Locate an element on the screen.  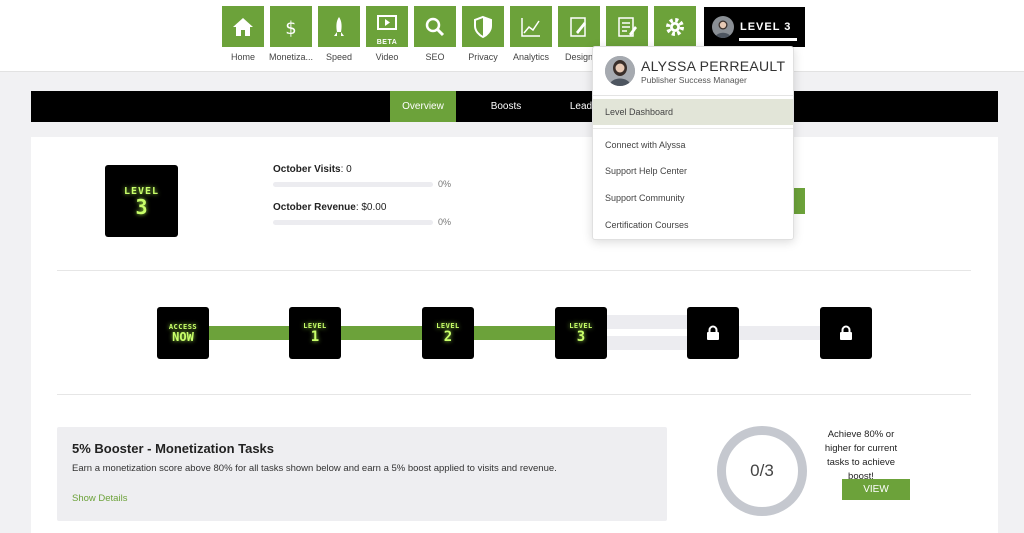
revenue-stat: October Revenue: $0.00 is located at coordinates (329, 207).